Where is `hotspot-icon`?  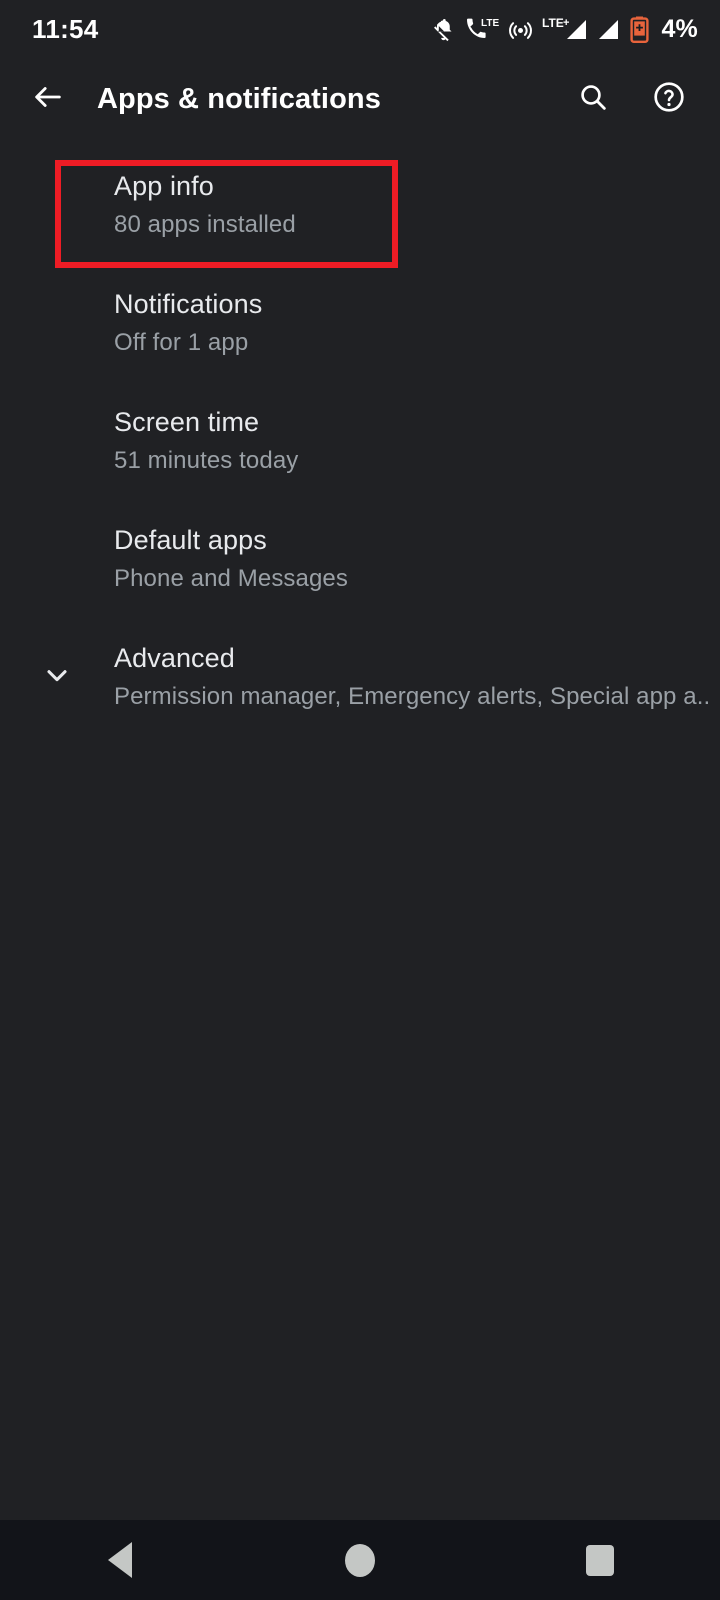
hotspot-icon is located at coordinates (520, 29).